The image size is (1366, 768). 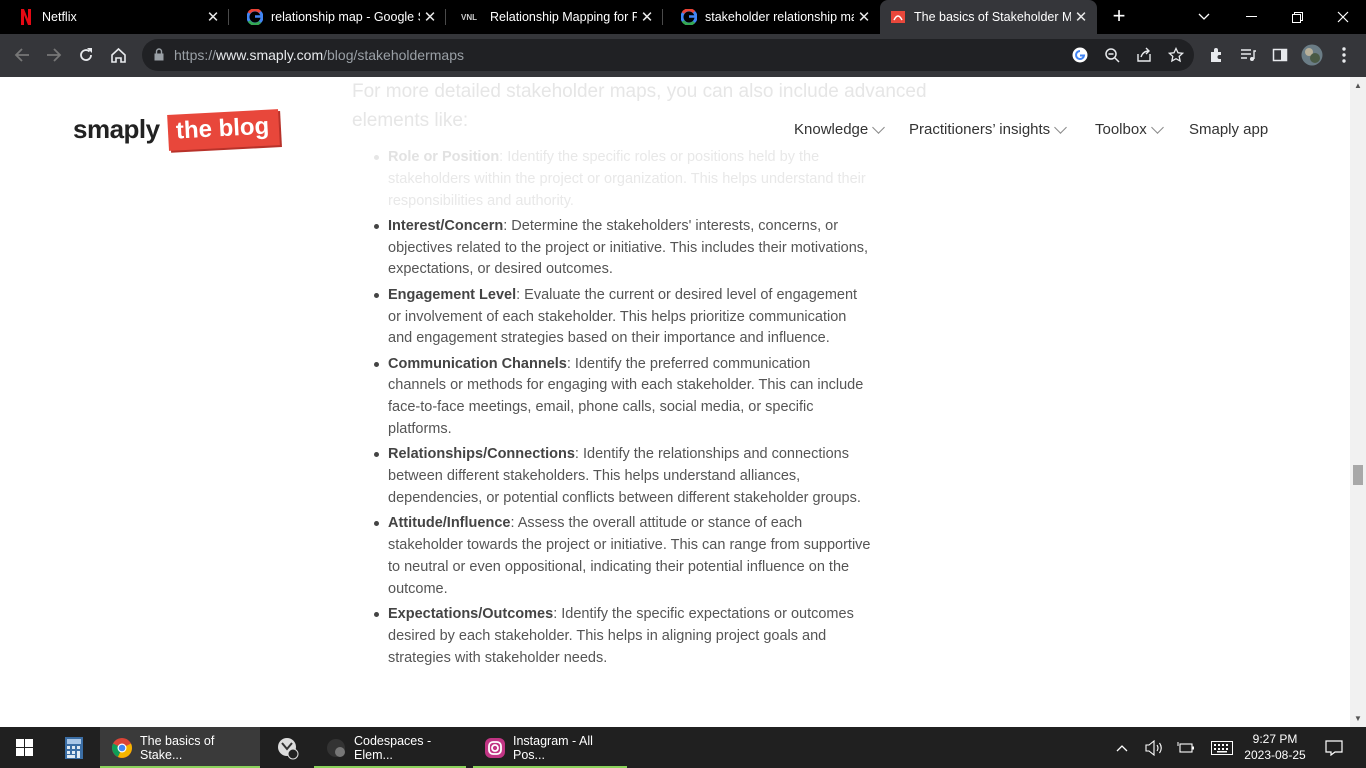 I want to click on close-window-icon, so click(x=1343, y=17).